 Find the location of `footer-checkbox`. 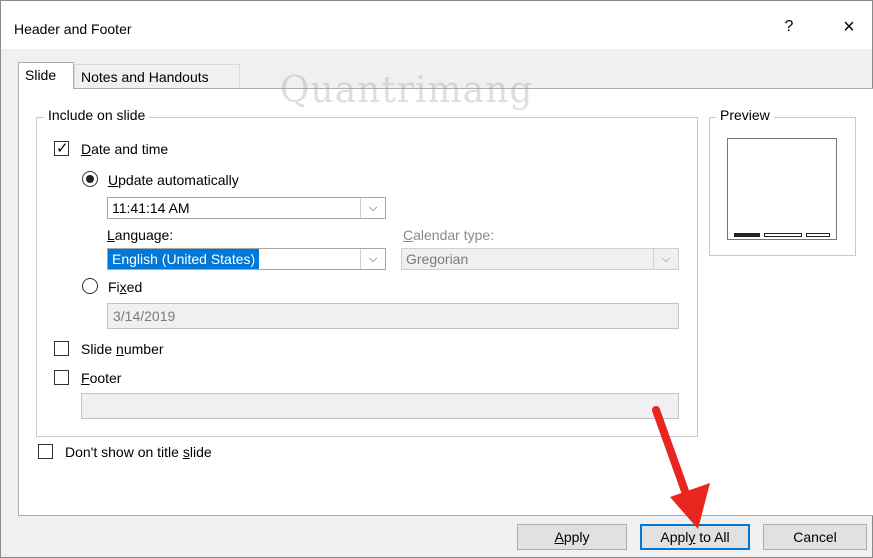

footer-checkbox is located at coordinates (61, 377).